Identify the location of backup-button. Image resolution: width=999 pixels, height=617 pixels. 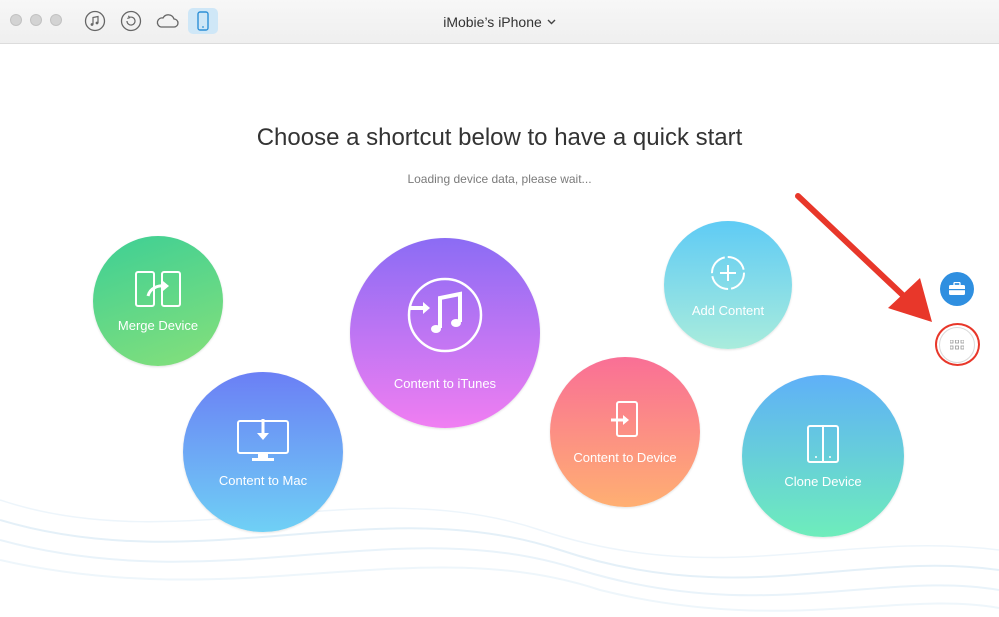
(131, 21).